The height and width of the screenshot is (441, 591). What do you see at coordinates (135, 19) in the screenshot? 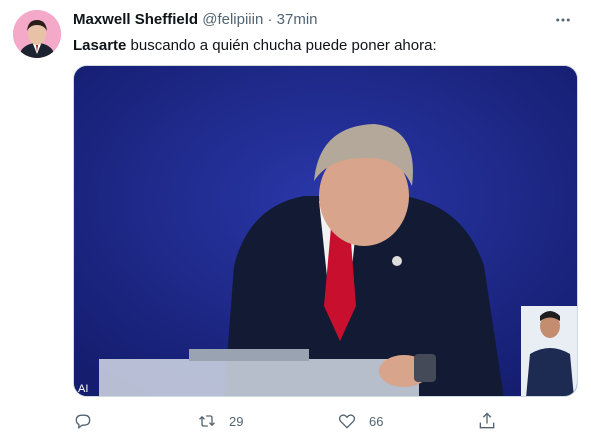
I see `author-name: Maxwell Sheffield` at bounding box center [135, 19].